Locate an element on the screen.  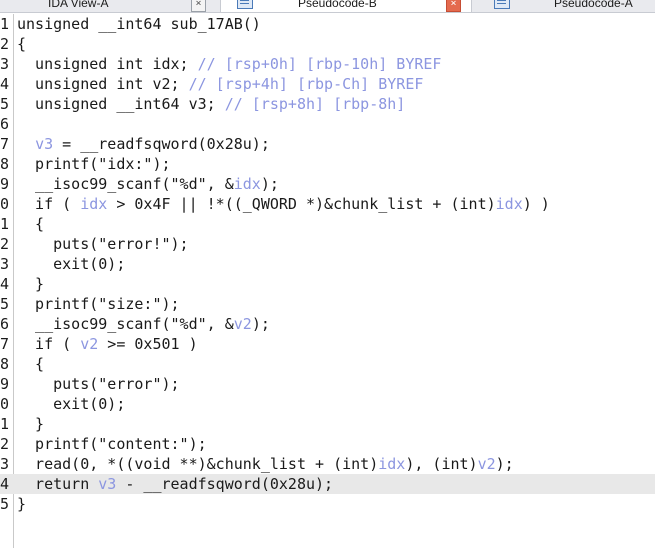
tab-pseudocode-a-label: Pseudocode-A is located at coordinates (593, 5).